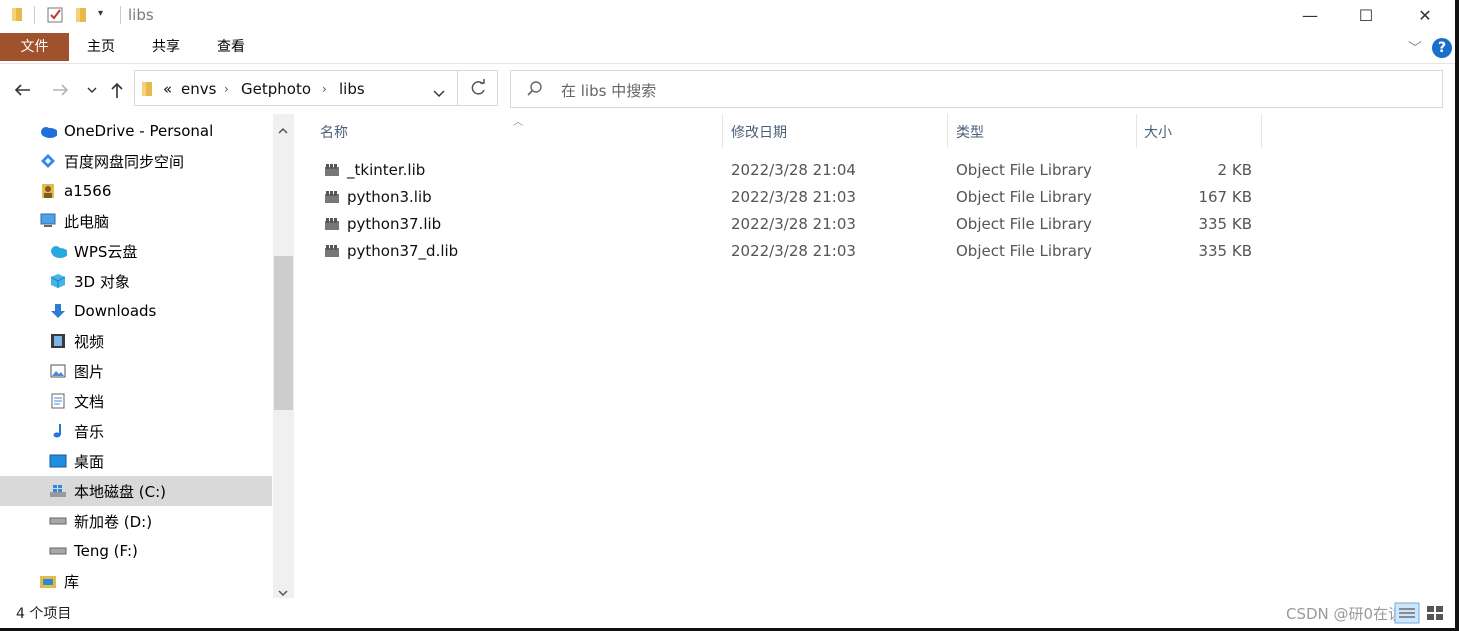 The height and width of the screenshot is (631, 1459). What do you see at coordinates (198, 89) in the screenshot?
I see `breadcrumb-envs: envs` at bounding box center [198, 89].